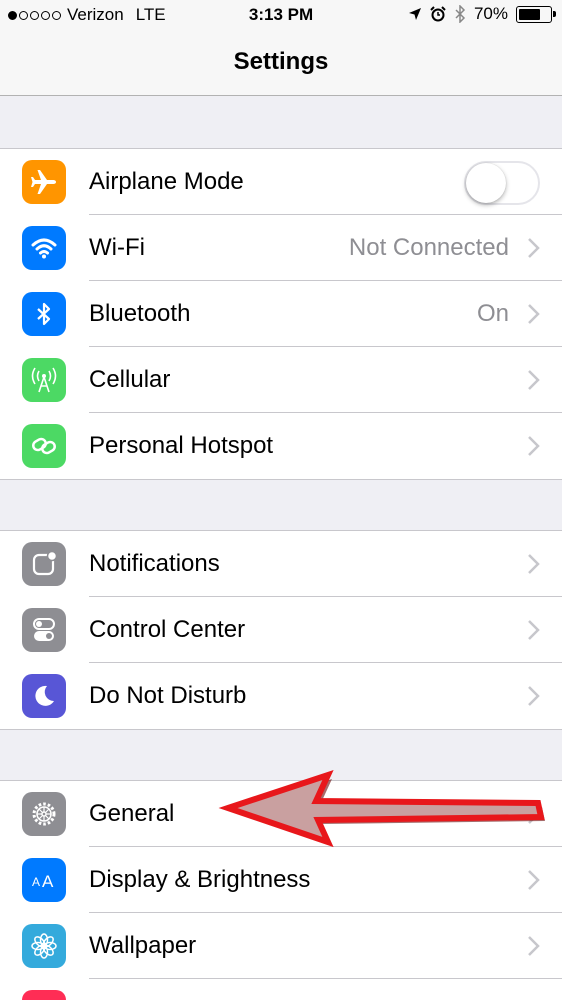 The height and width of the screenshot is (1000, 562). Describe the element at coordinates (281, 946) in the screenshot. I see `settings-row-wallpaper: Wallpaper` at that location.